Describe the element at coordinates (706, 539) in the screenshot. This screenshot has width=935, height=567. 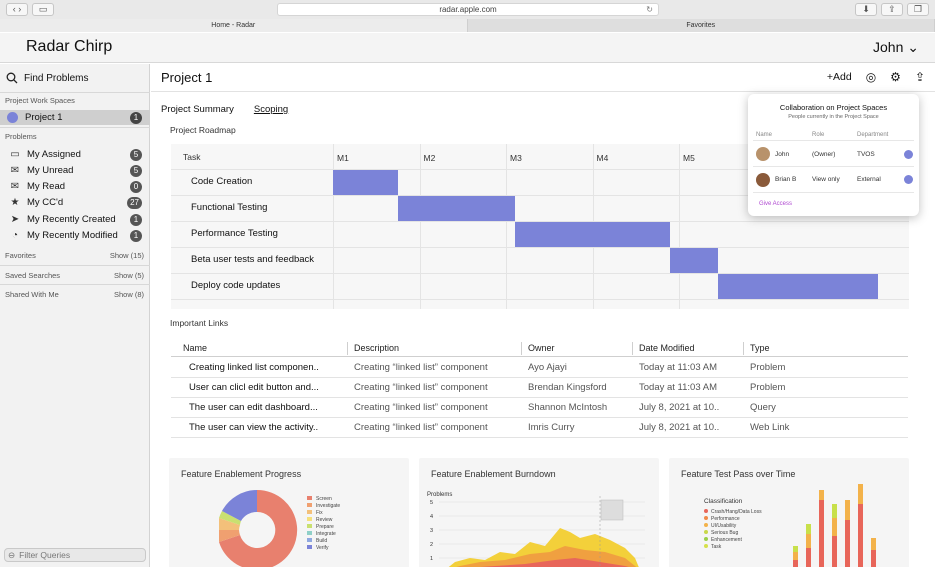
I see `legend-dot` at that location.